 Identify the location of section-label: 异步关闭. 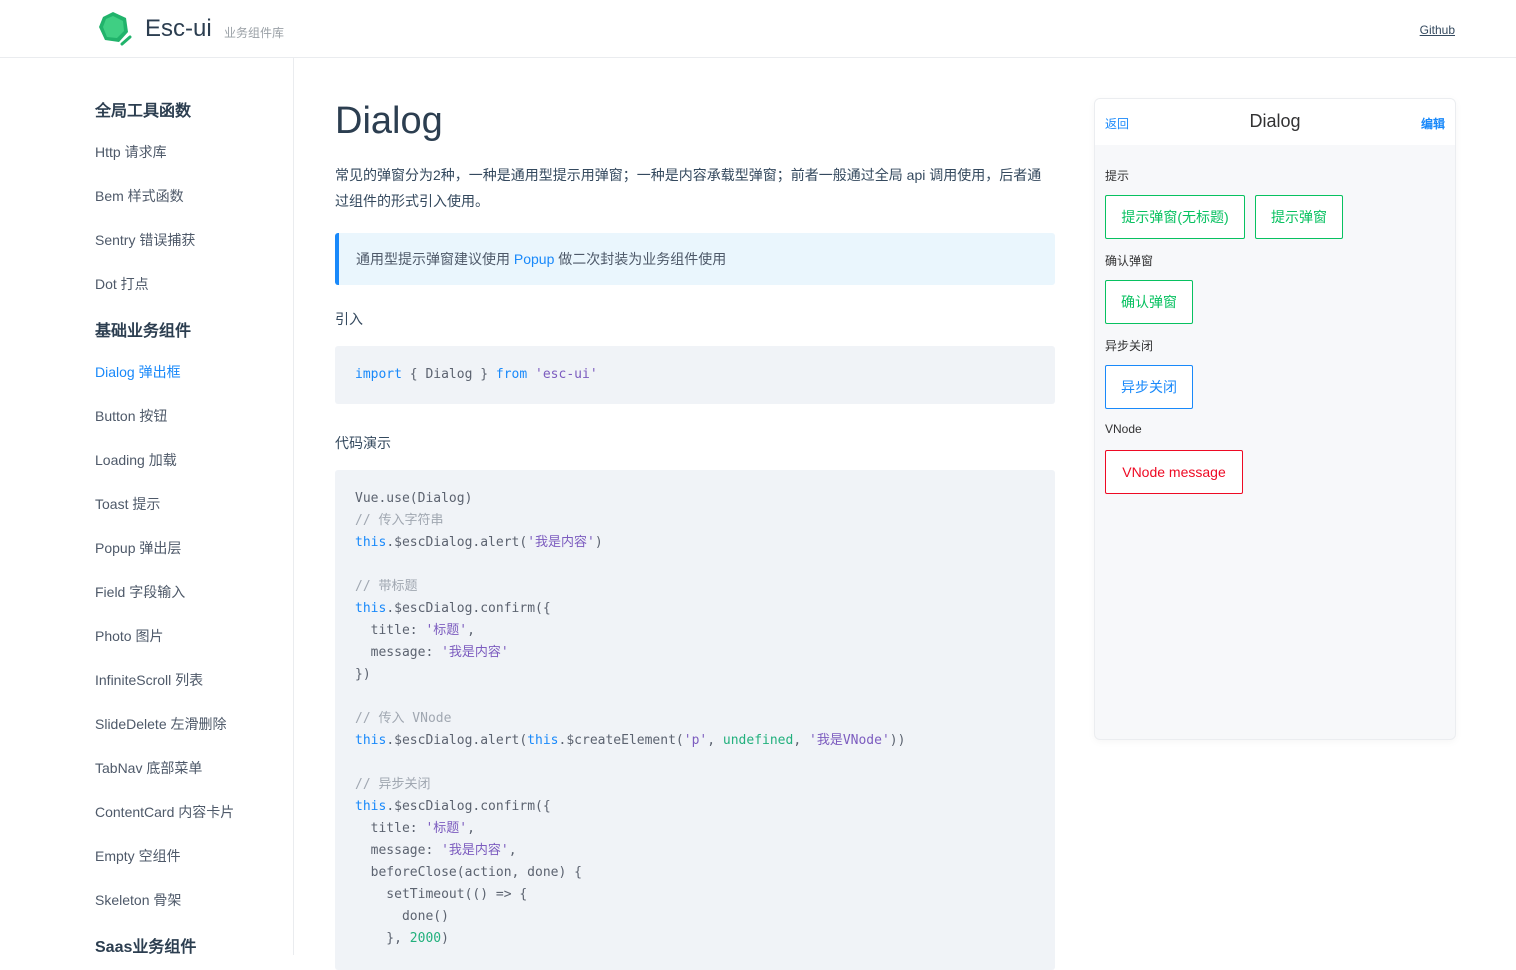
(1129, 346).